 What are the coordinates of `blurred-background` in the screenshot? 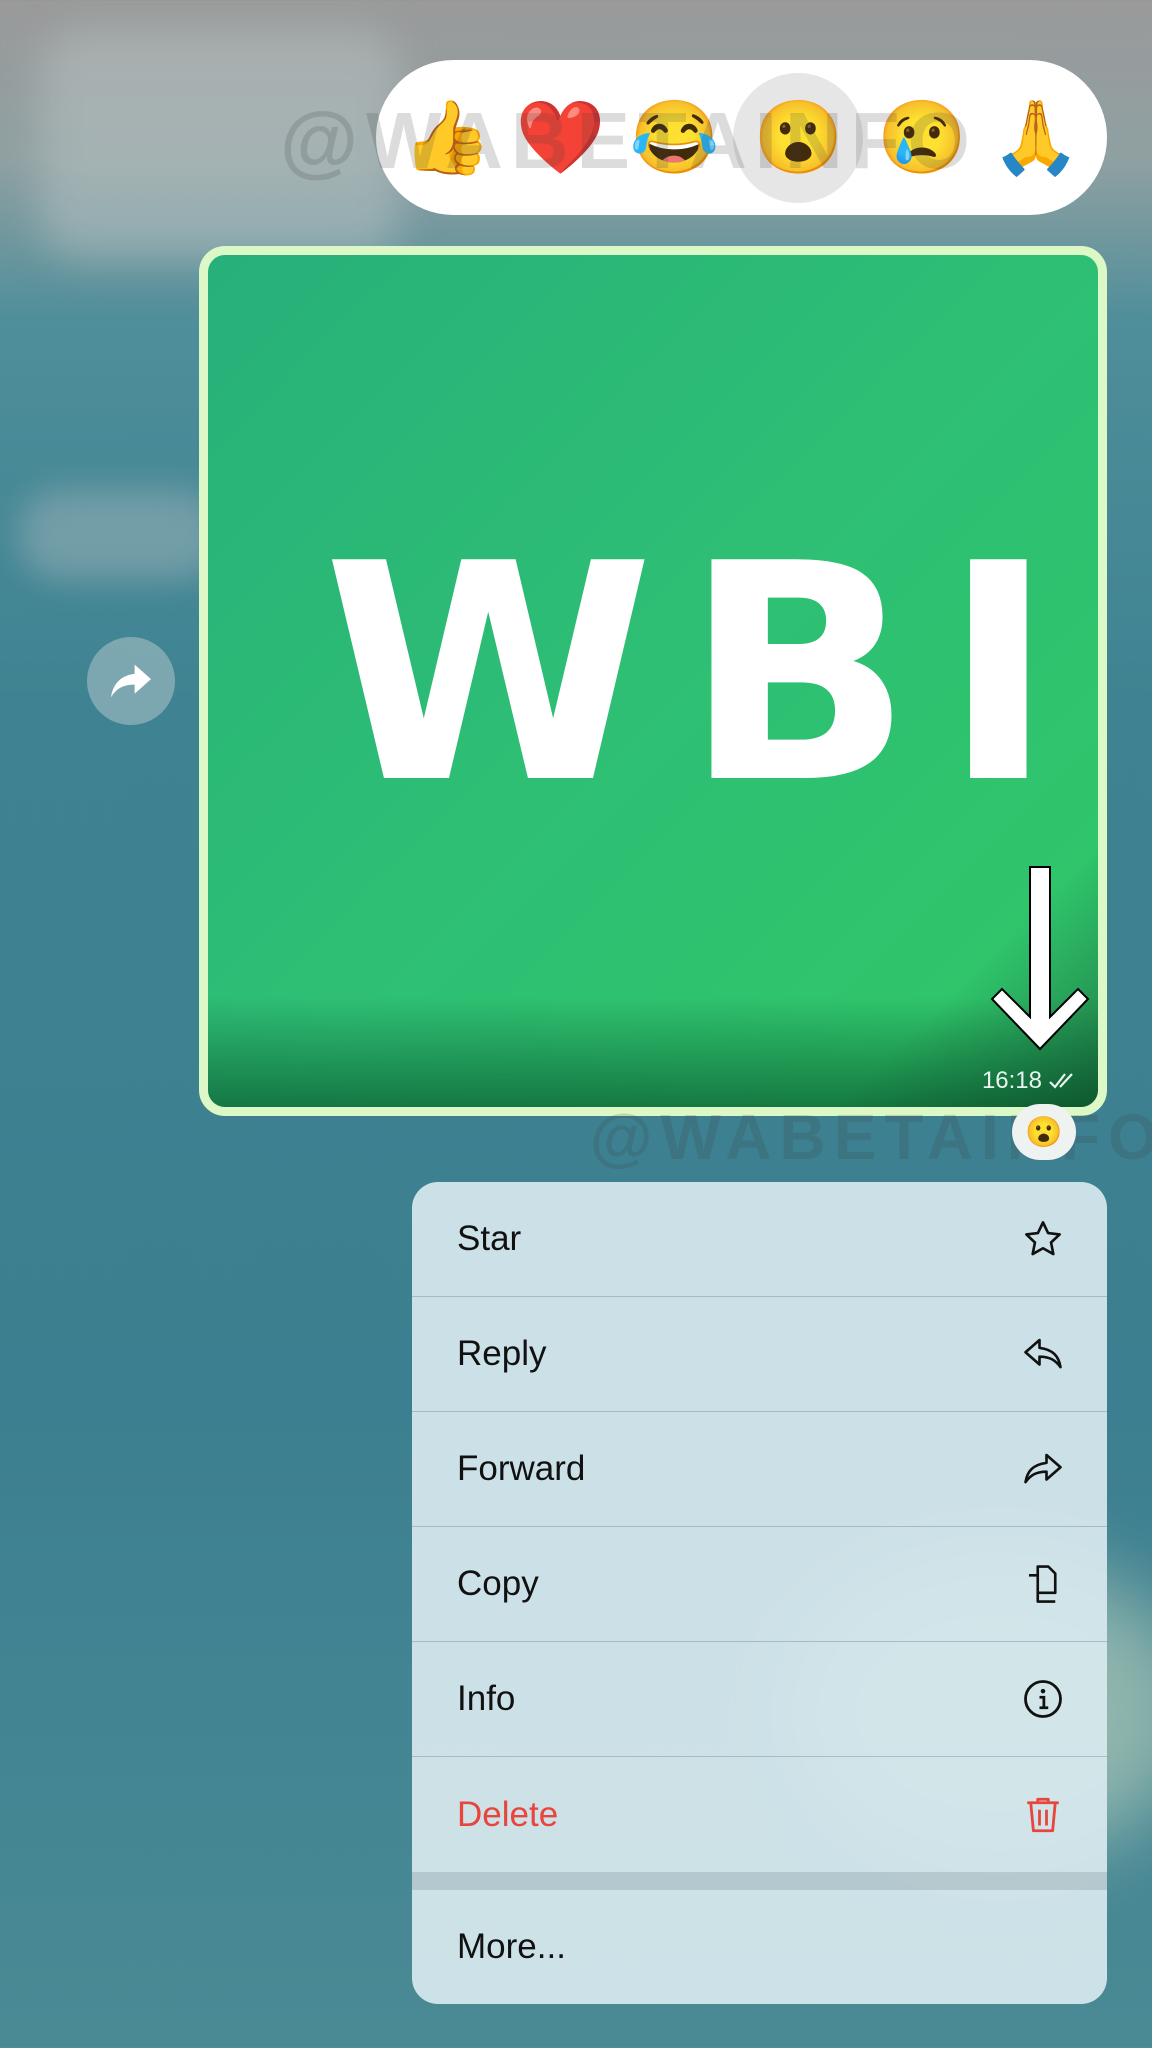 It's located at (120, 535).